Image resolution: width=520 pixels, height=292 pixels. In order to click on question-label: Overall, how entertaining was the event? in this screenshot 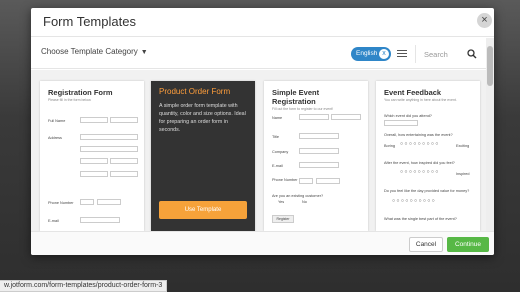, I will do `click(418, 135)`.